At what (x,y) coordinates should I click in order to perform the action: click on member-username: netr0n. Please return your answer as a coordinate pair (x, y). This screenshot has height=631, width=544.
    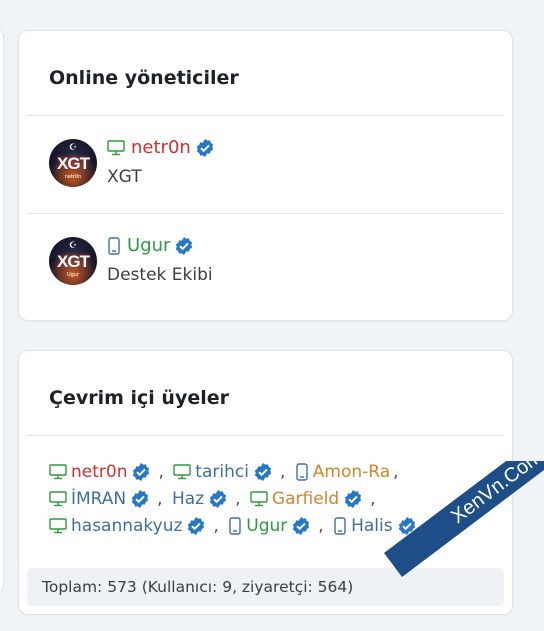
    Looking at the image, I should click on (99, 472).